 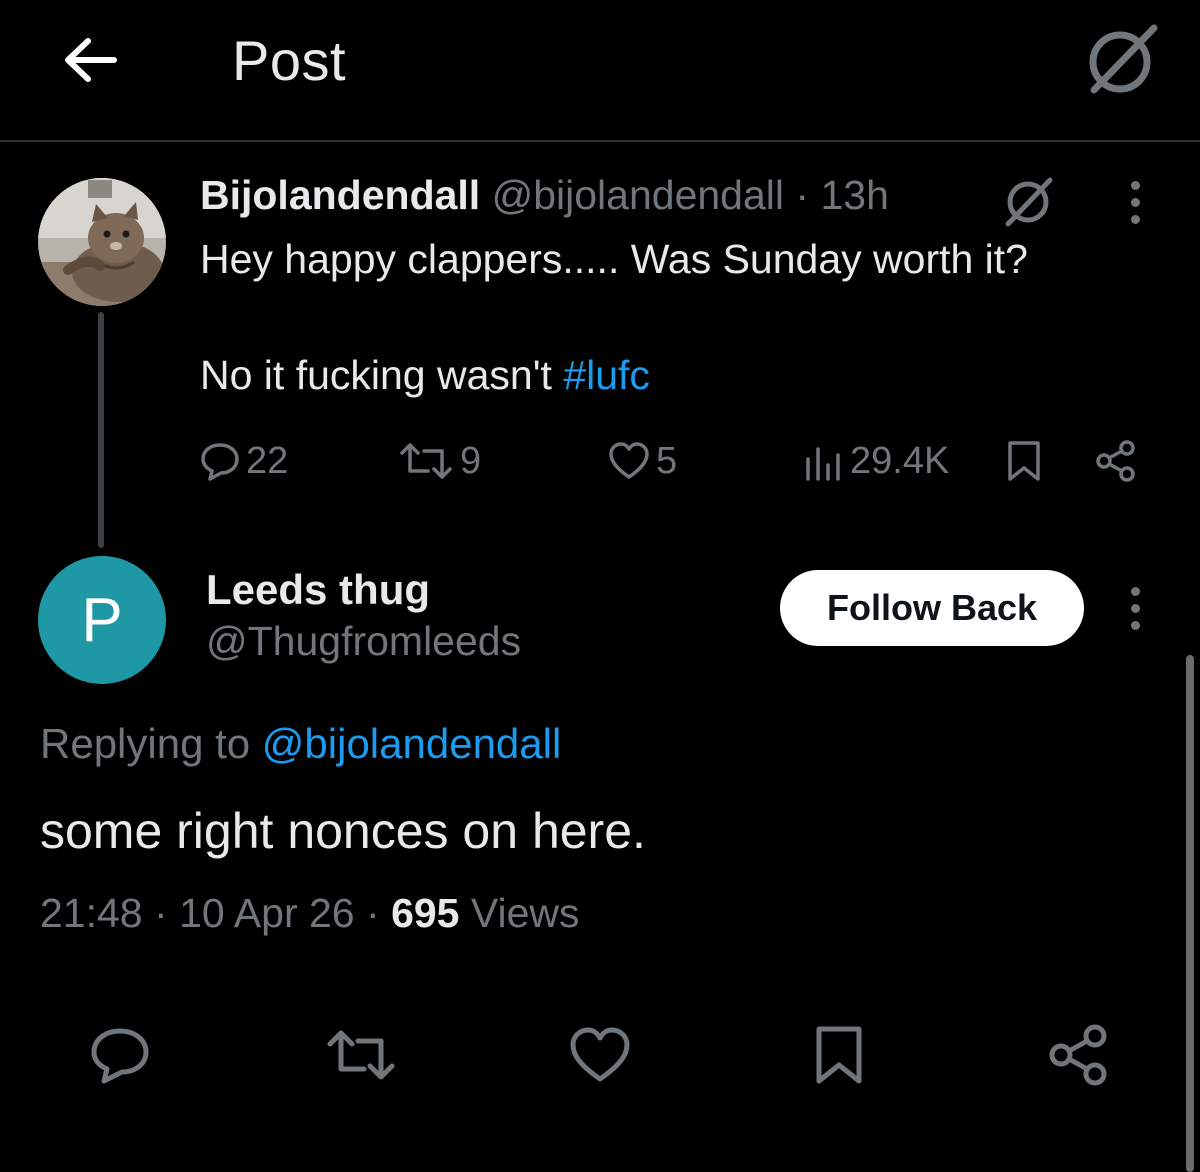 I want to click on bottom-repost-button, so click(x=361, y=1055).